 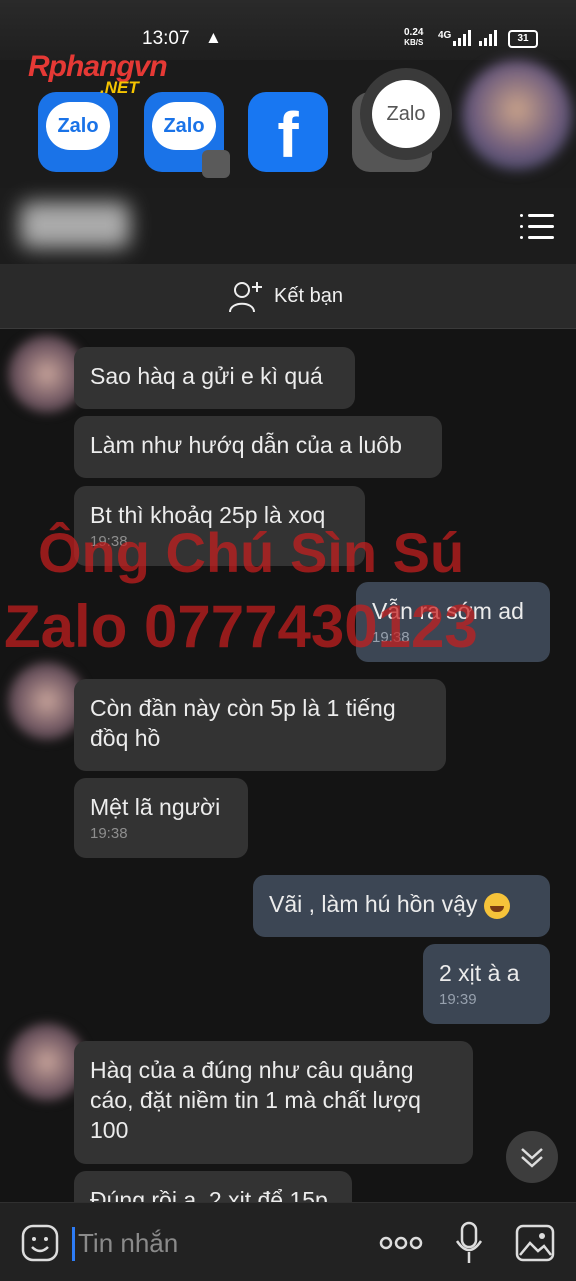 I want to click on facebook-app-icon: f, so click(x=288, y=132).